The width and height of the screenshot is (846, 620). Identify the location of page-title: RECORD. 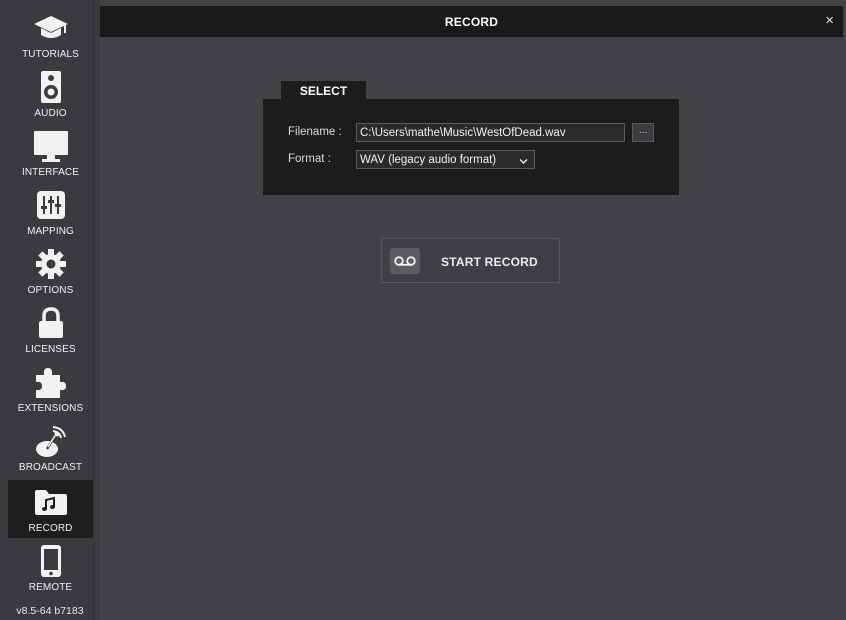
(471, 21).